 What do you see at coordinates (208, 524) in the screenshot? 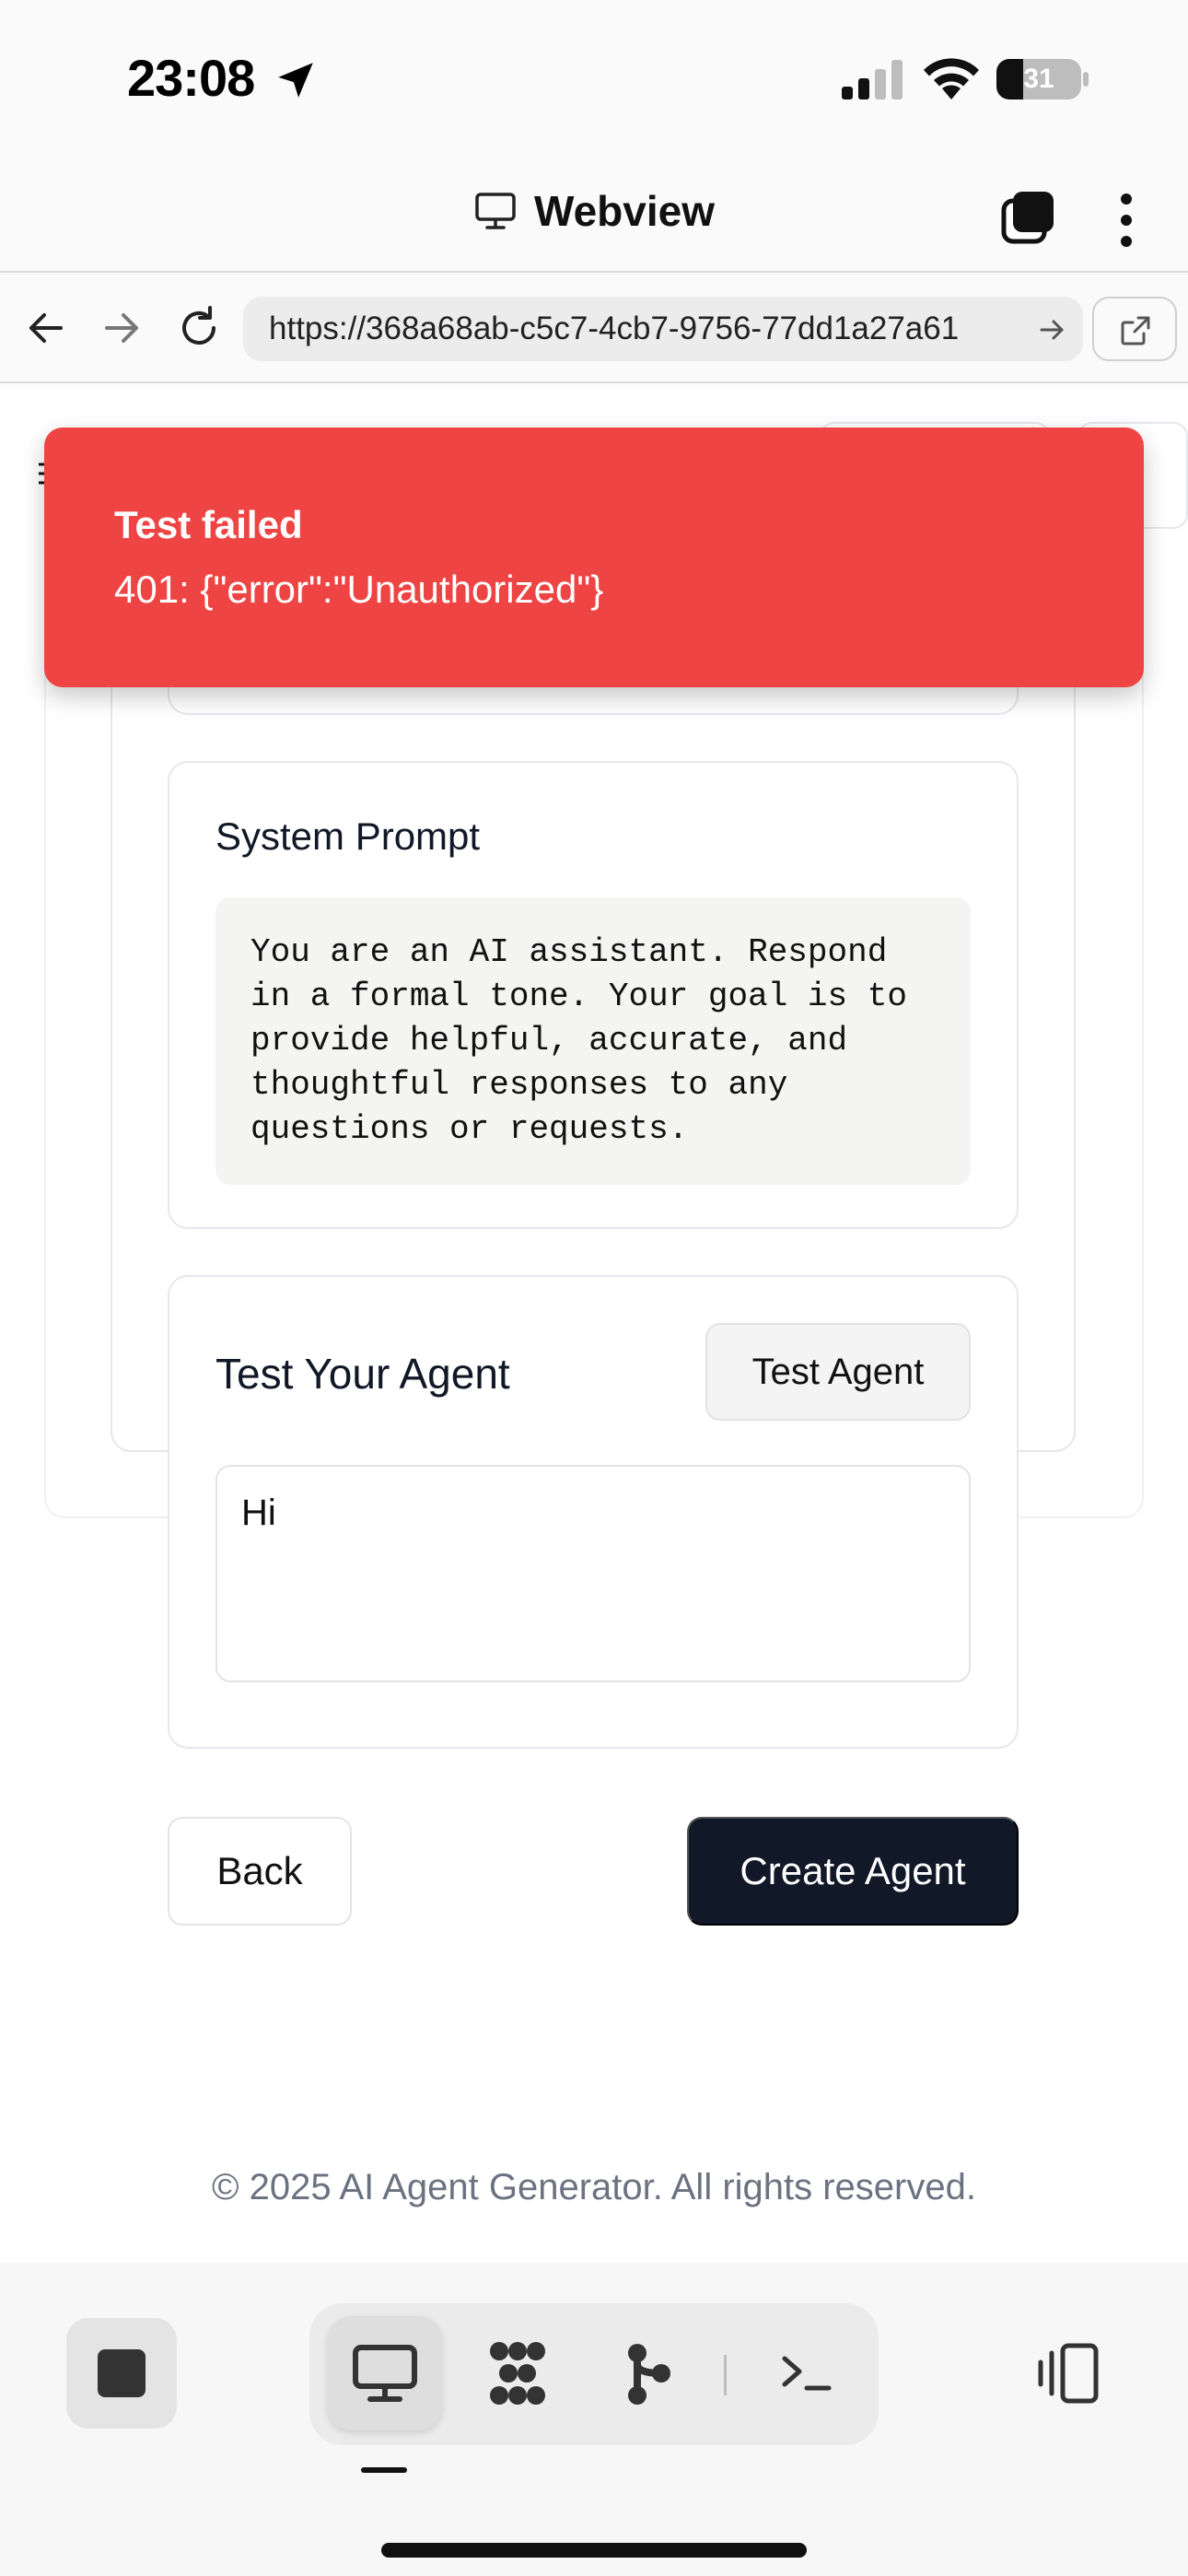
I see `toast-title: Test failed` at bounding box center [208, 524].